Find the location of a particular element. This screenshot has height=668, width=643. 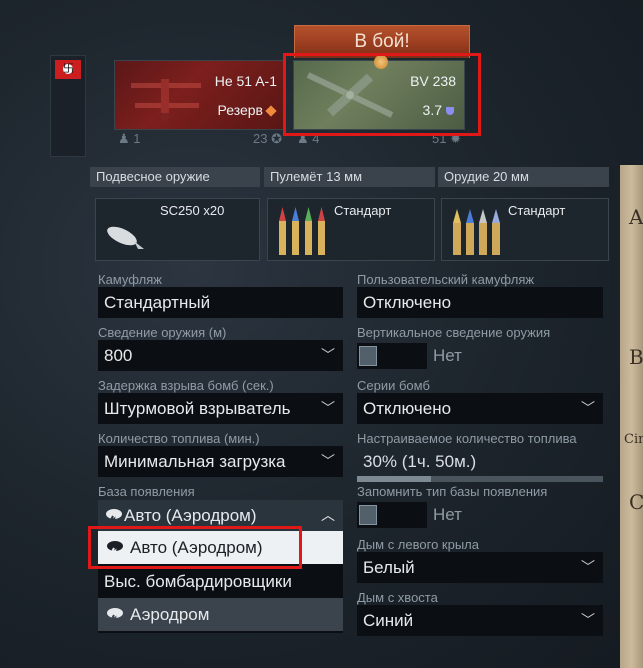

left-smoke-value: Белый is located at coordinates (389, 567).